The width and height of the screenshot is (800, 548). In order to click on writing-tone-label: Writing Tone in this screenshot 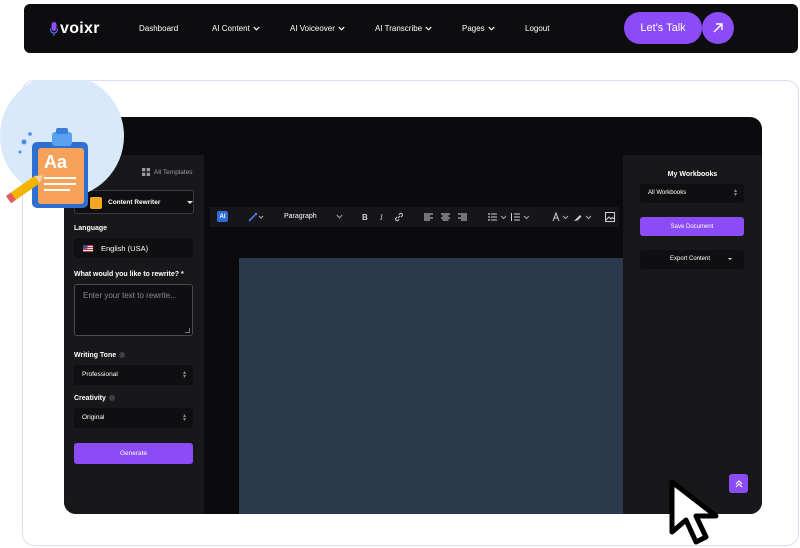, I will do `click(100, 355)`.